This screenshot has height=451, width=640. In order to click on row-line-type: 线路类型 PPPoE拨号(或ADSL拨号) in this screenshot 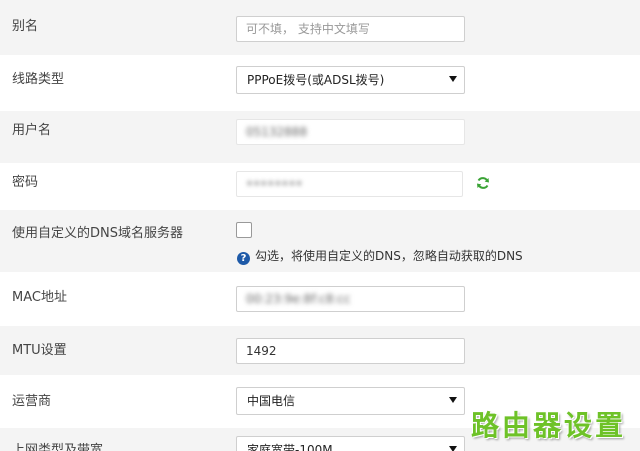, I will do `click(320, 83)`.